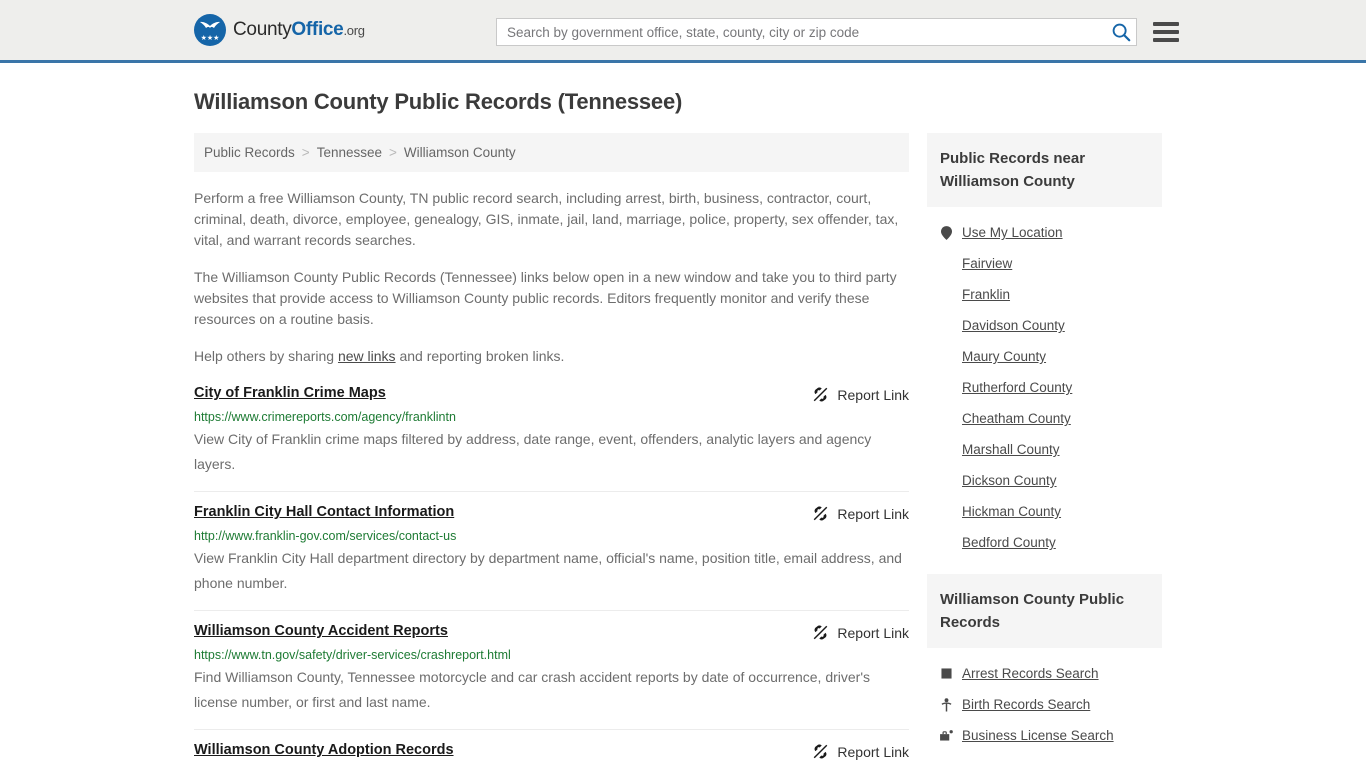  Describe the element at coordinates (1004, 356) in the screenshot. I see `sidebar-nearby-label: Maury County` at that location.